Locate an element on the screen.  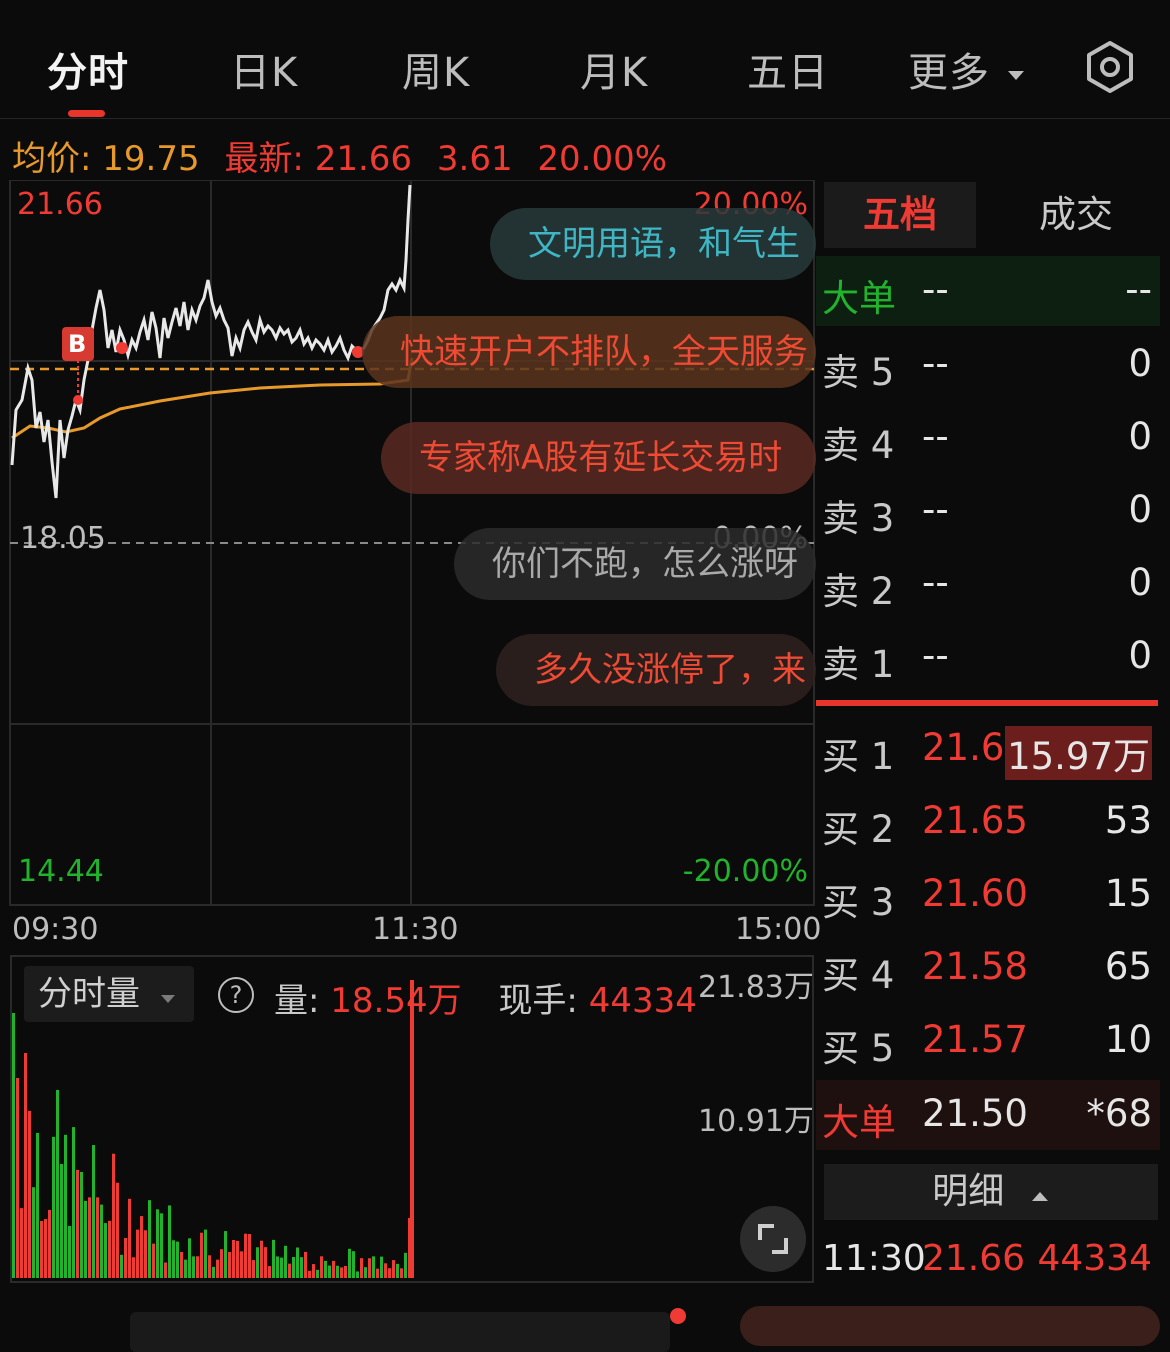
ask-label: 卖 1 is located at coordinates (858, 664).